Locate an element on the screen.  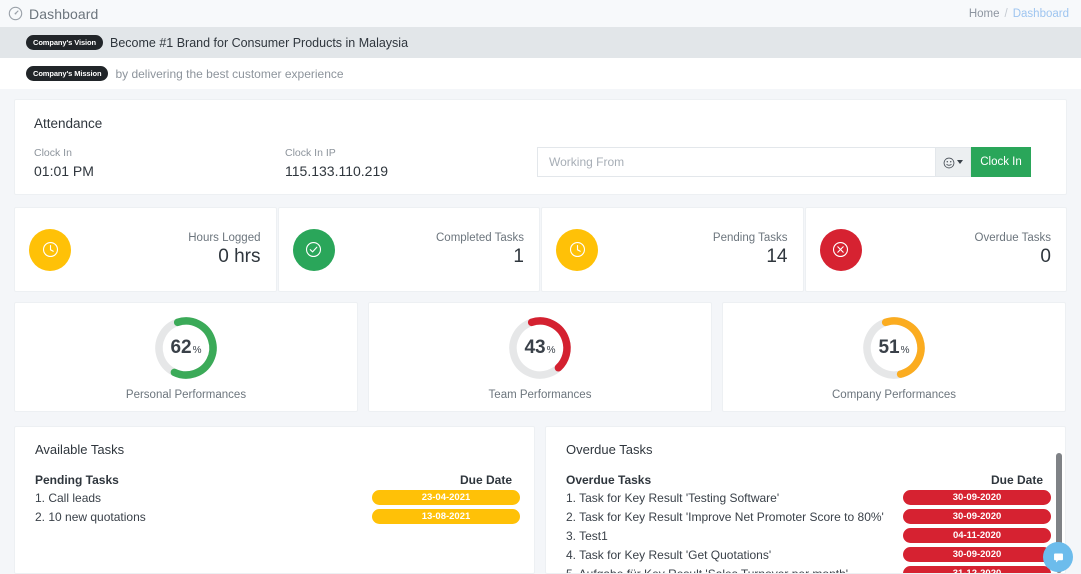
clock-in-button: Clock In is located at coordinates (1001, 162).